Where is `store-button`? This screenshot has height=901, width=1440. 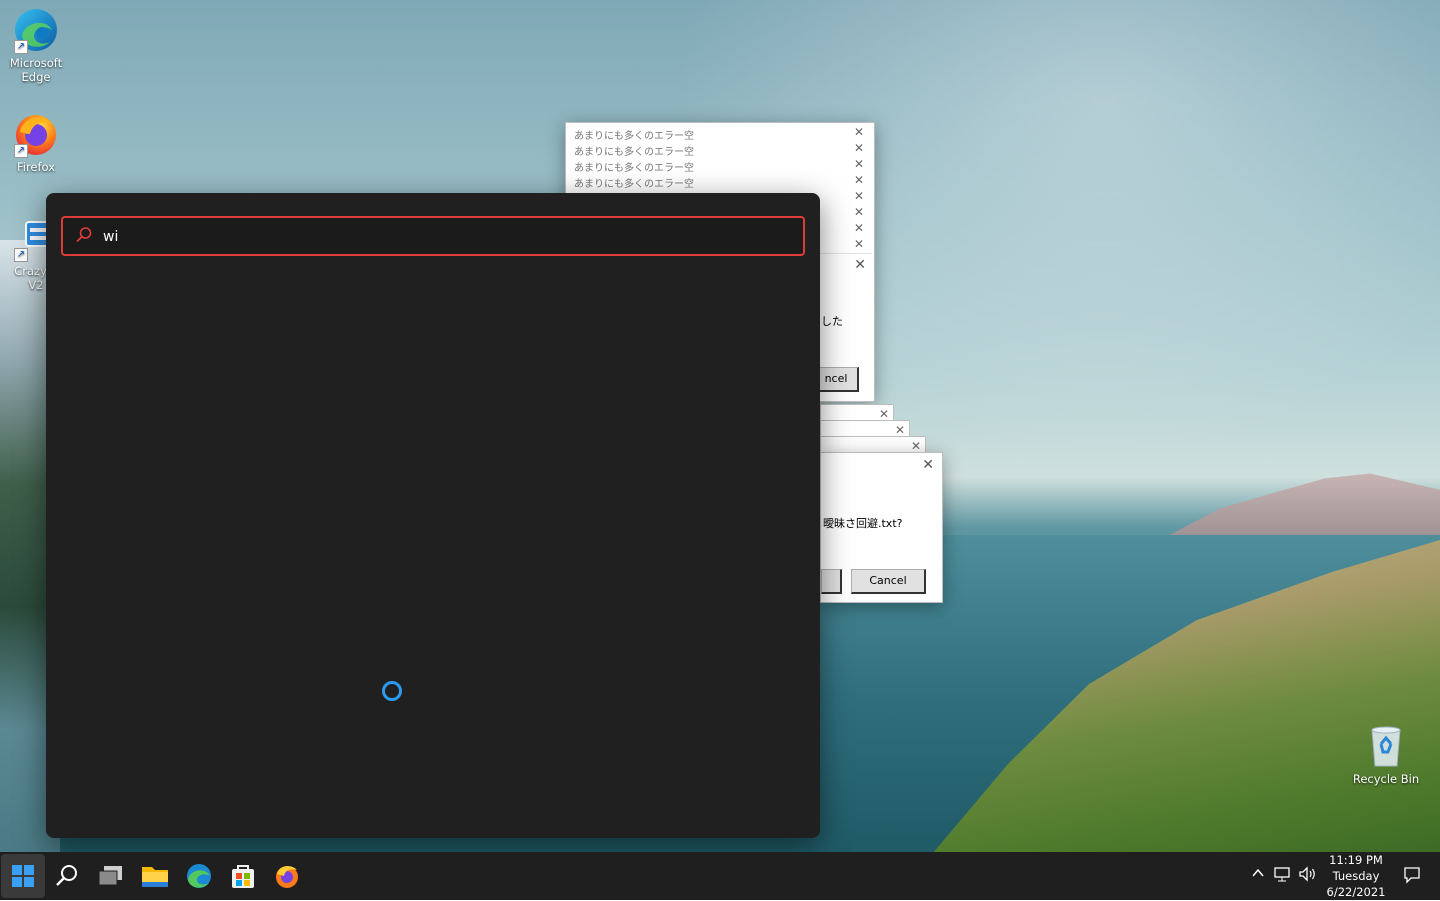
store-button is located at coordinates (243, 876).